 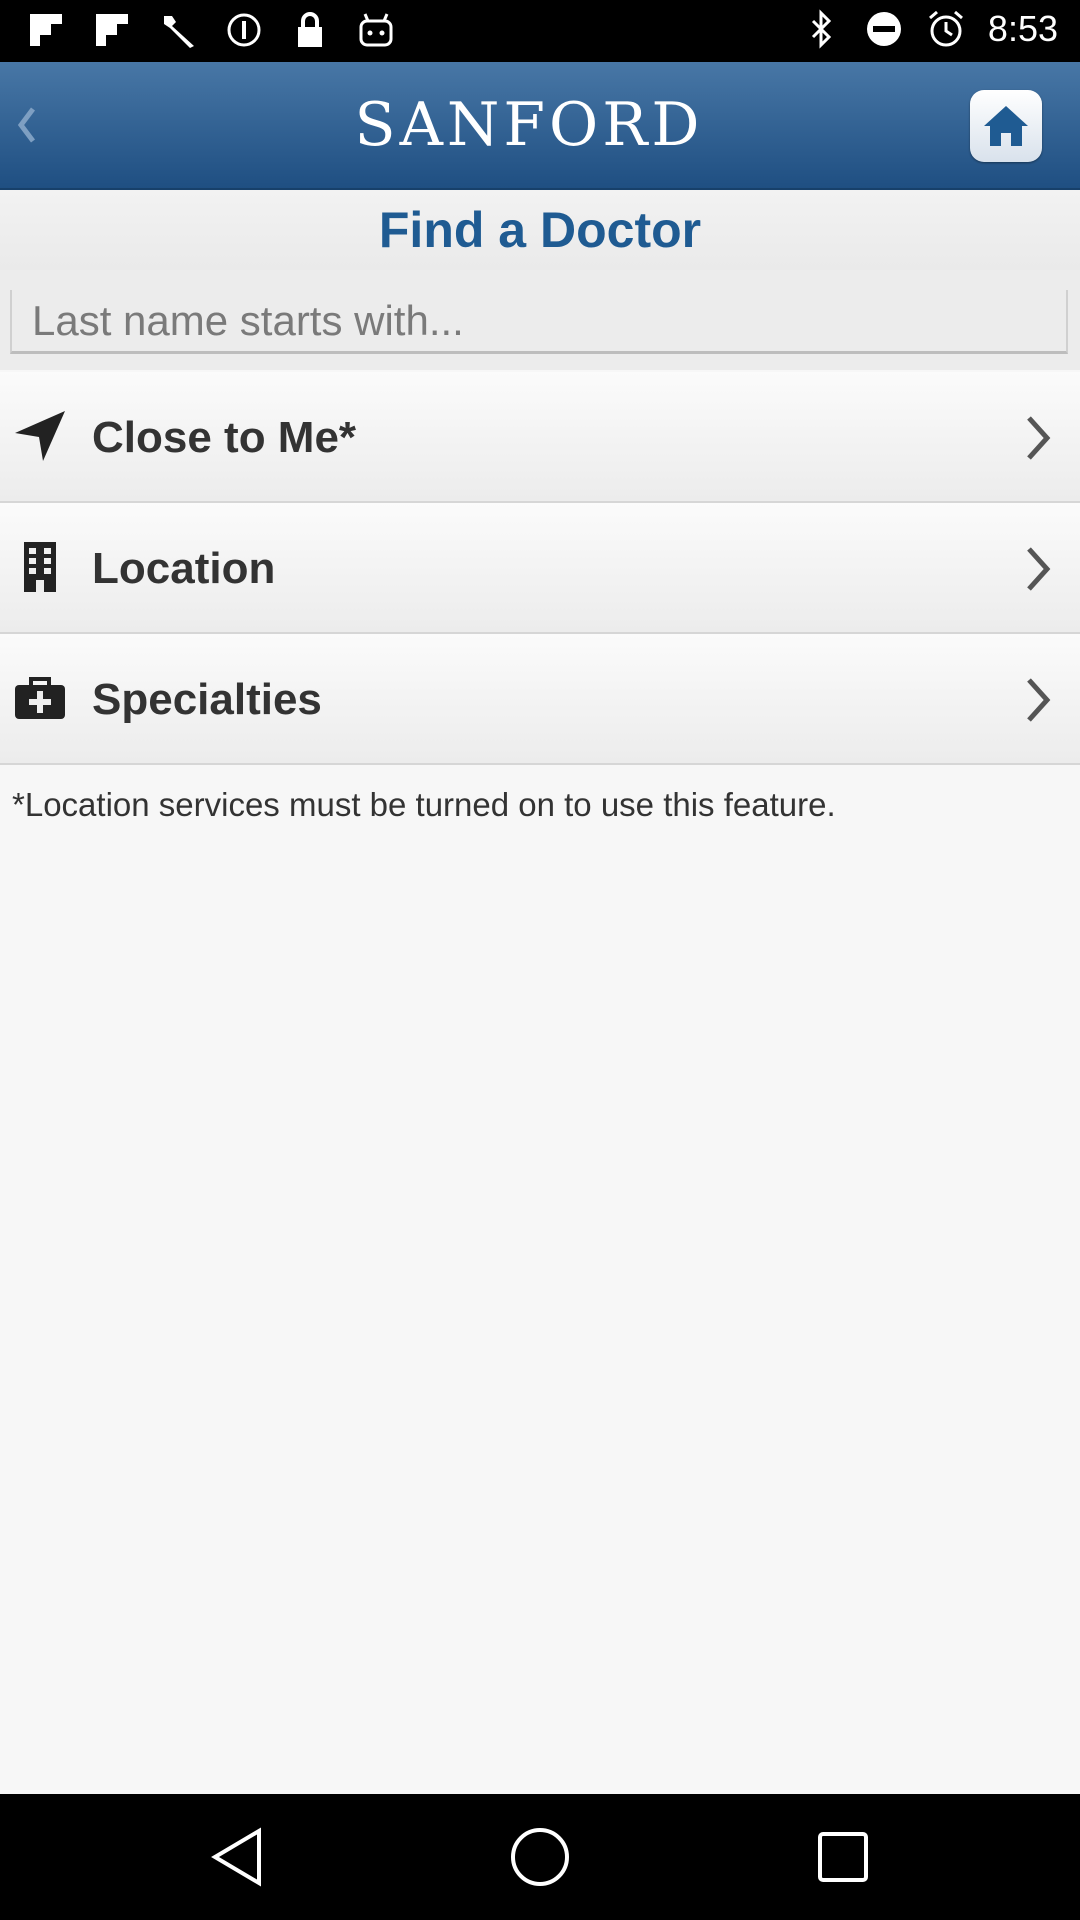 I want to click on search-bar, so click(x=540, y=320).